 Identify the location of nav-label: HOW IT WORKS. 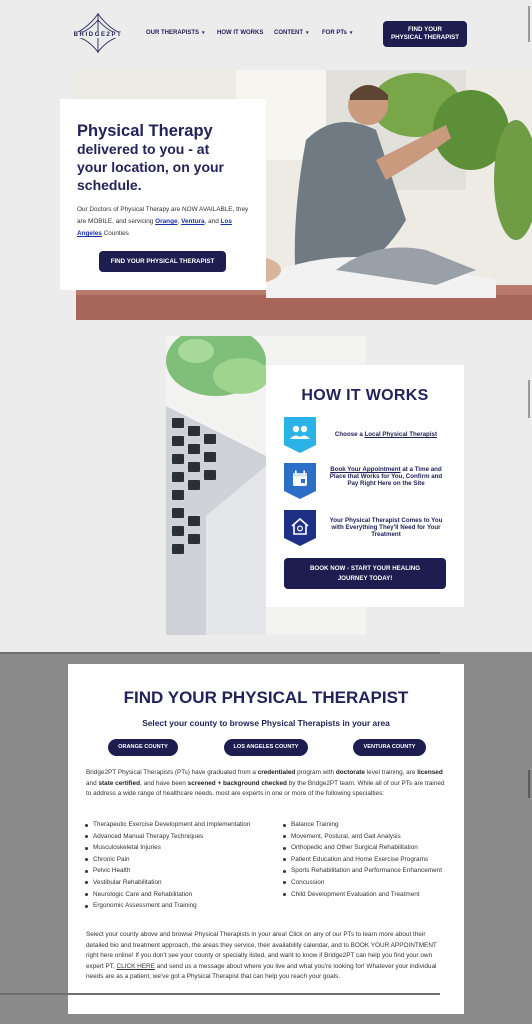
(240, 33).